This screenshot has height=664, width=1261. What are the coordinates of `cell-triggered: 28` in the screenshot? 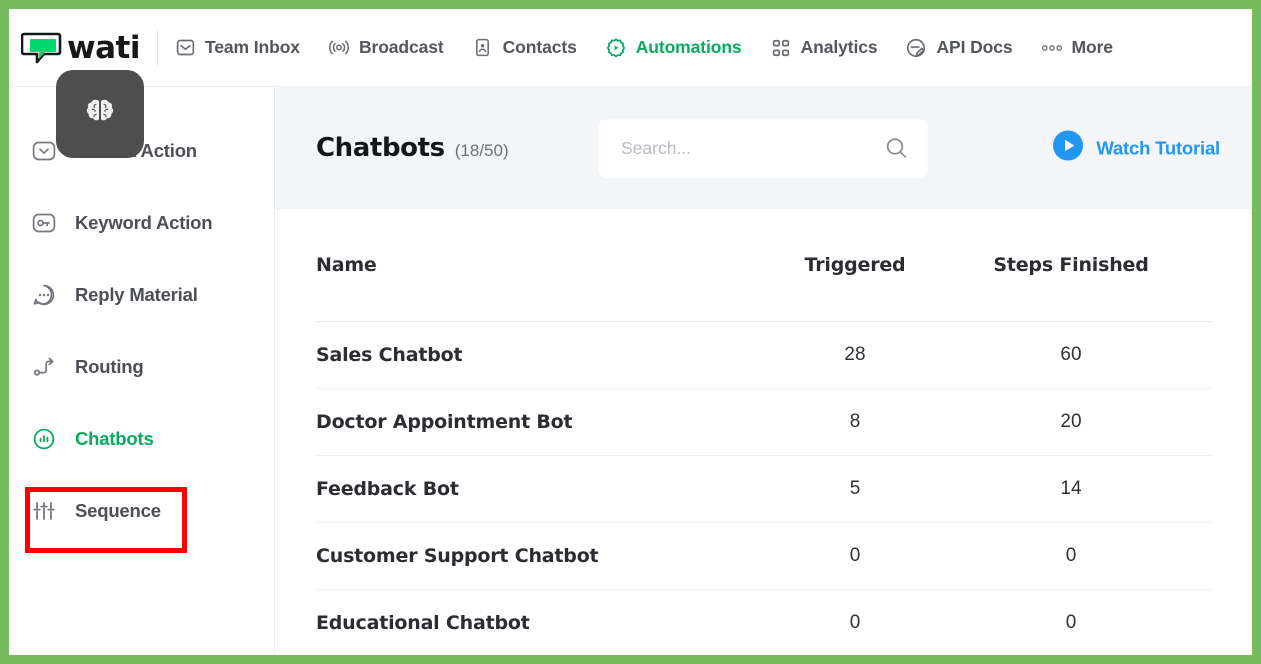 It's located at (855, 354).